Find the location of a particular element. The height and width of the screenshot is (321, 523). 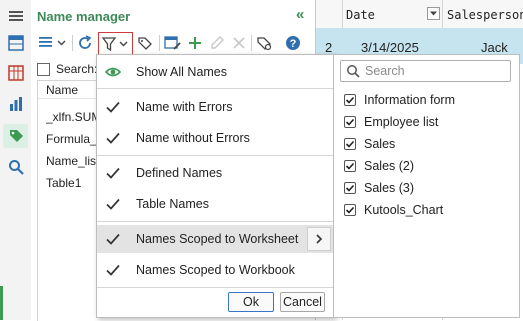

item-label: Employee list is located at coordinates (401, 122).